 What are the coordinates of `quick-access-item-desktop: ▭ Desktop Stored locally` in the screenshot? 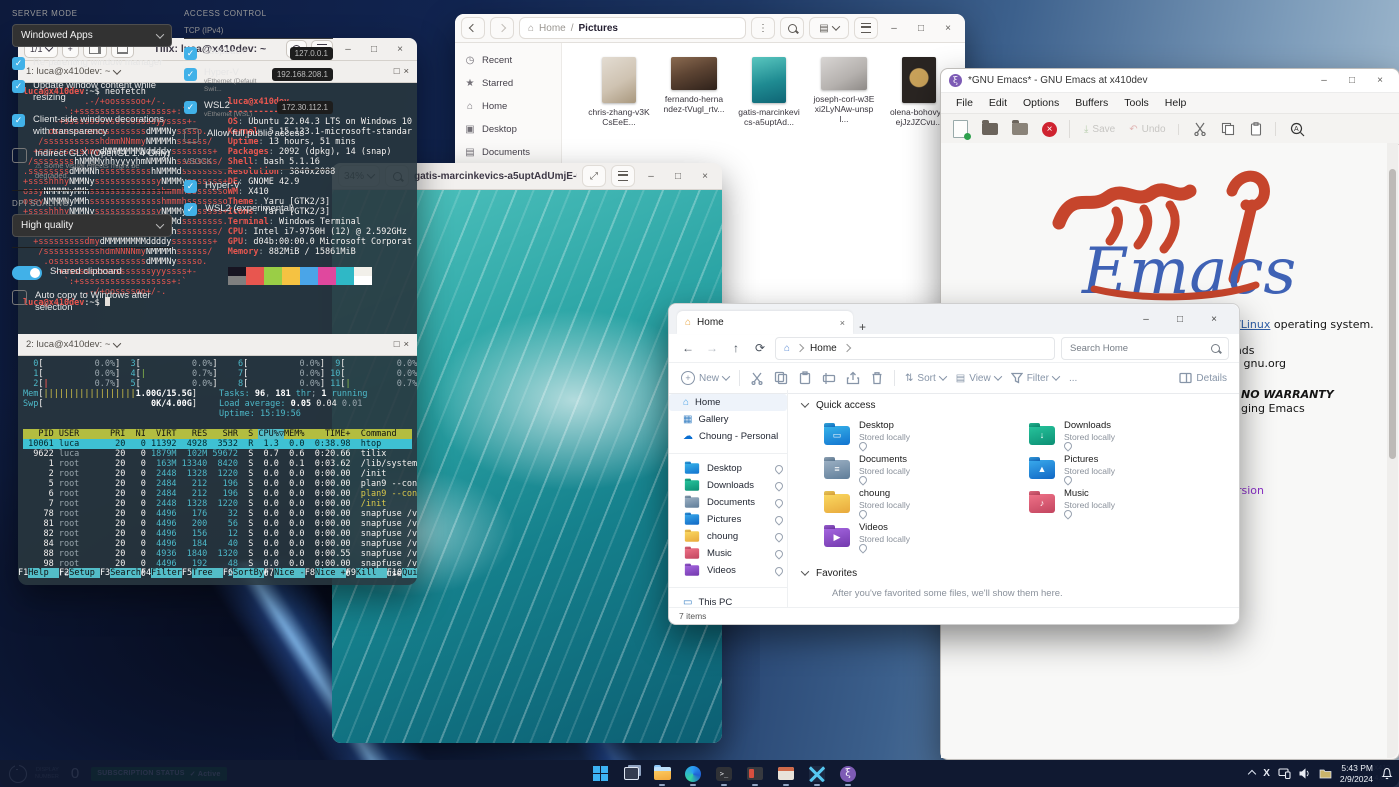 It's located at (926, 435).